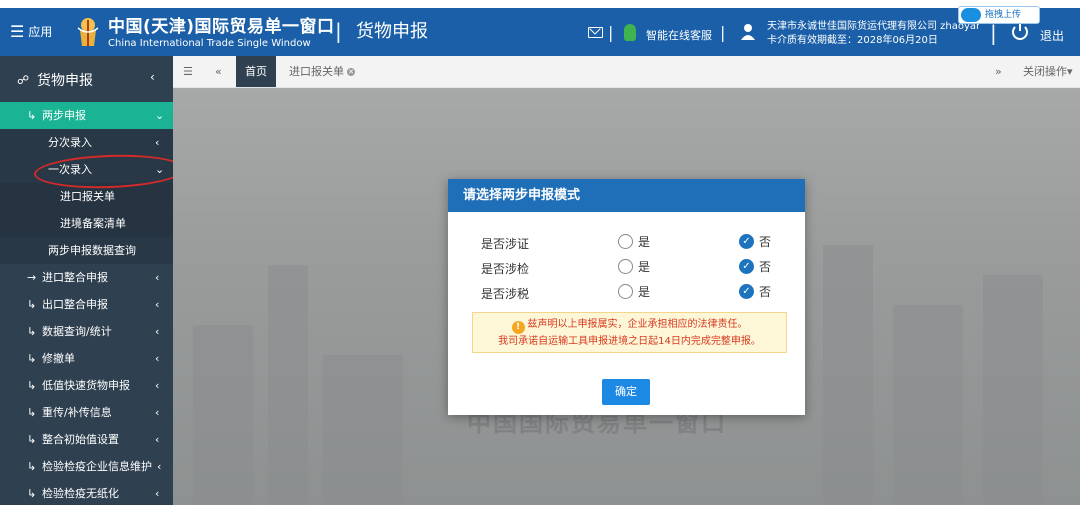  What do you see at coordinates (86, 466) in the screenshot?
I see `sidebar-item-inspection-info: ↳ 检验检疫企业信息维护 ‹` at bounding box center [86, 466].